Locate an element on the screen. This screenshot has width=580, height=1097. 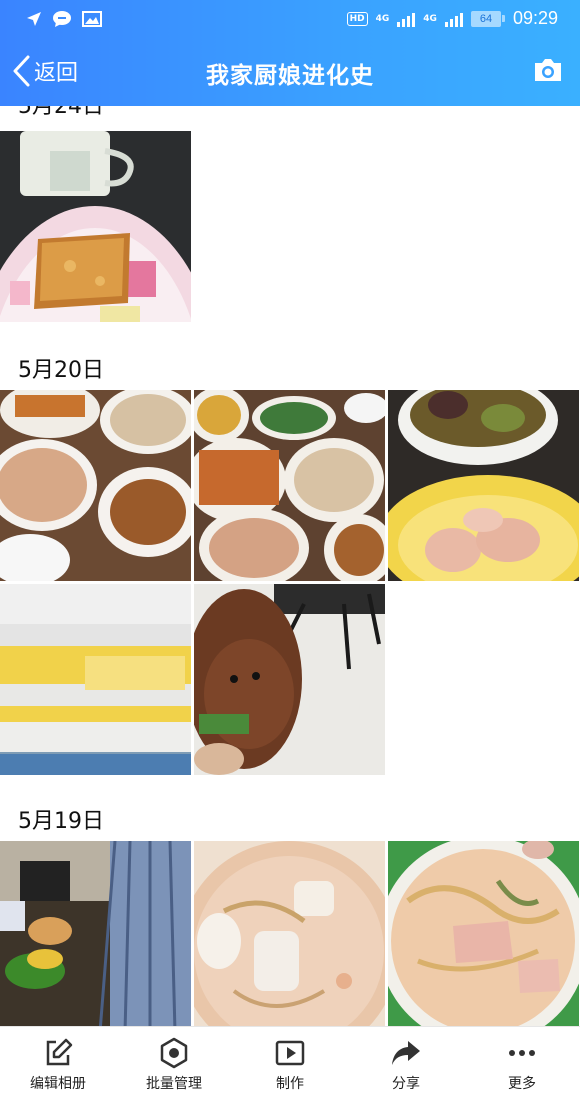
location-arrow-icon is located at coordinates (34, 19).